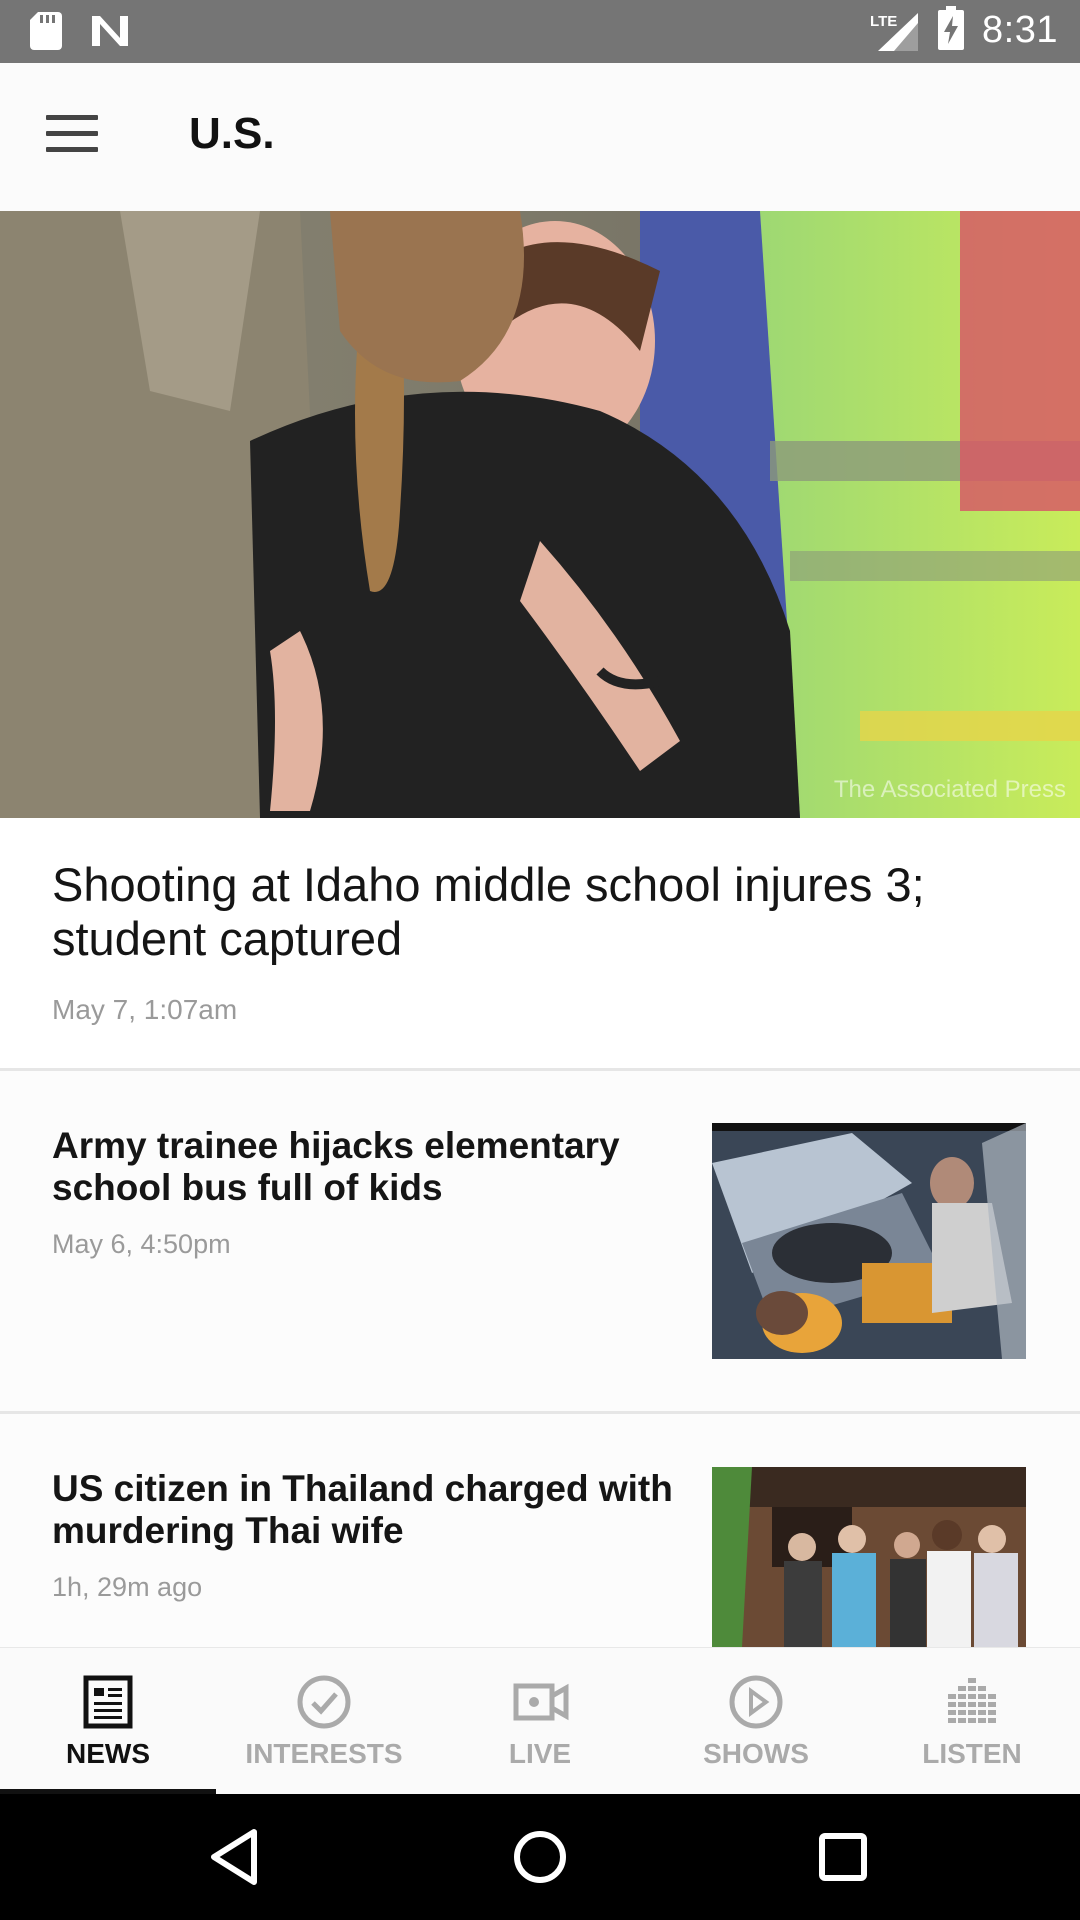 This screenshot has width=1080, height=1920. Describe the element at coordinates (110, 33) in the screenshot. I see `n-notification-icon` at that location.